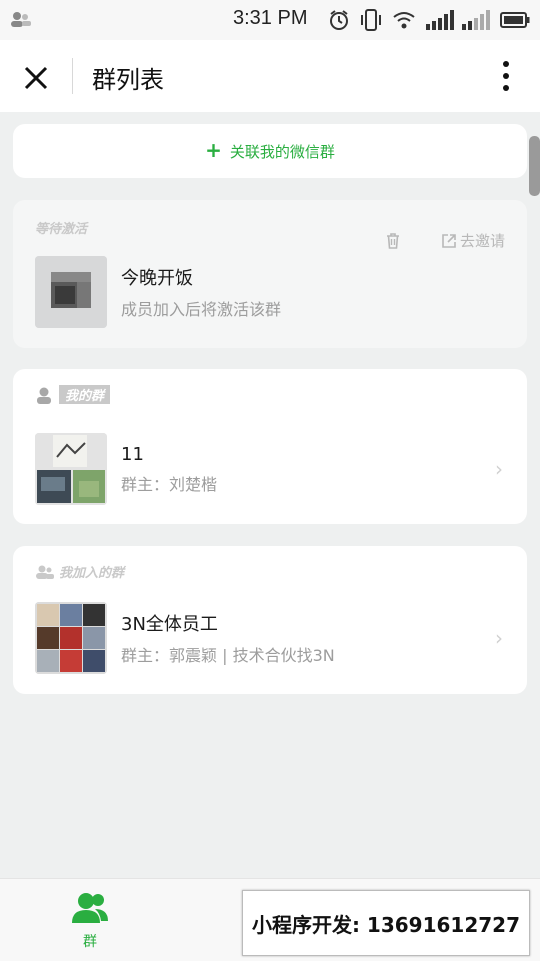 This screenshot has height=961, width=540. I want to click on pending-section-title-text: 等待激活, so click(61, 229).